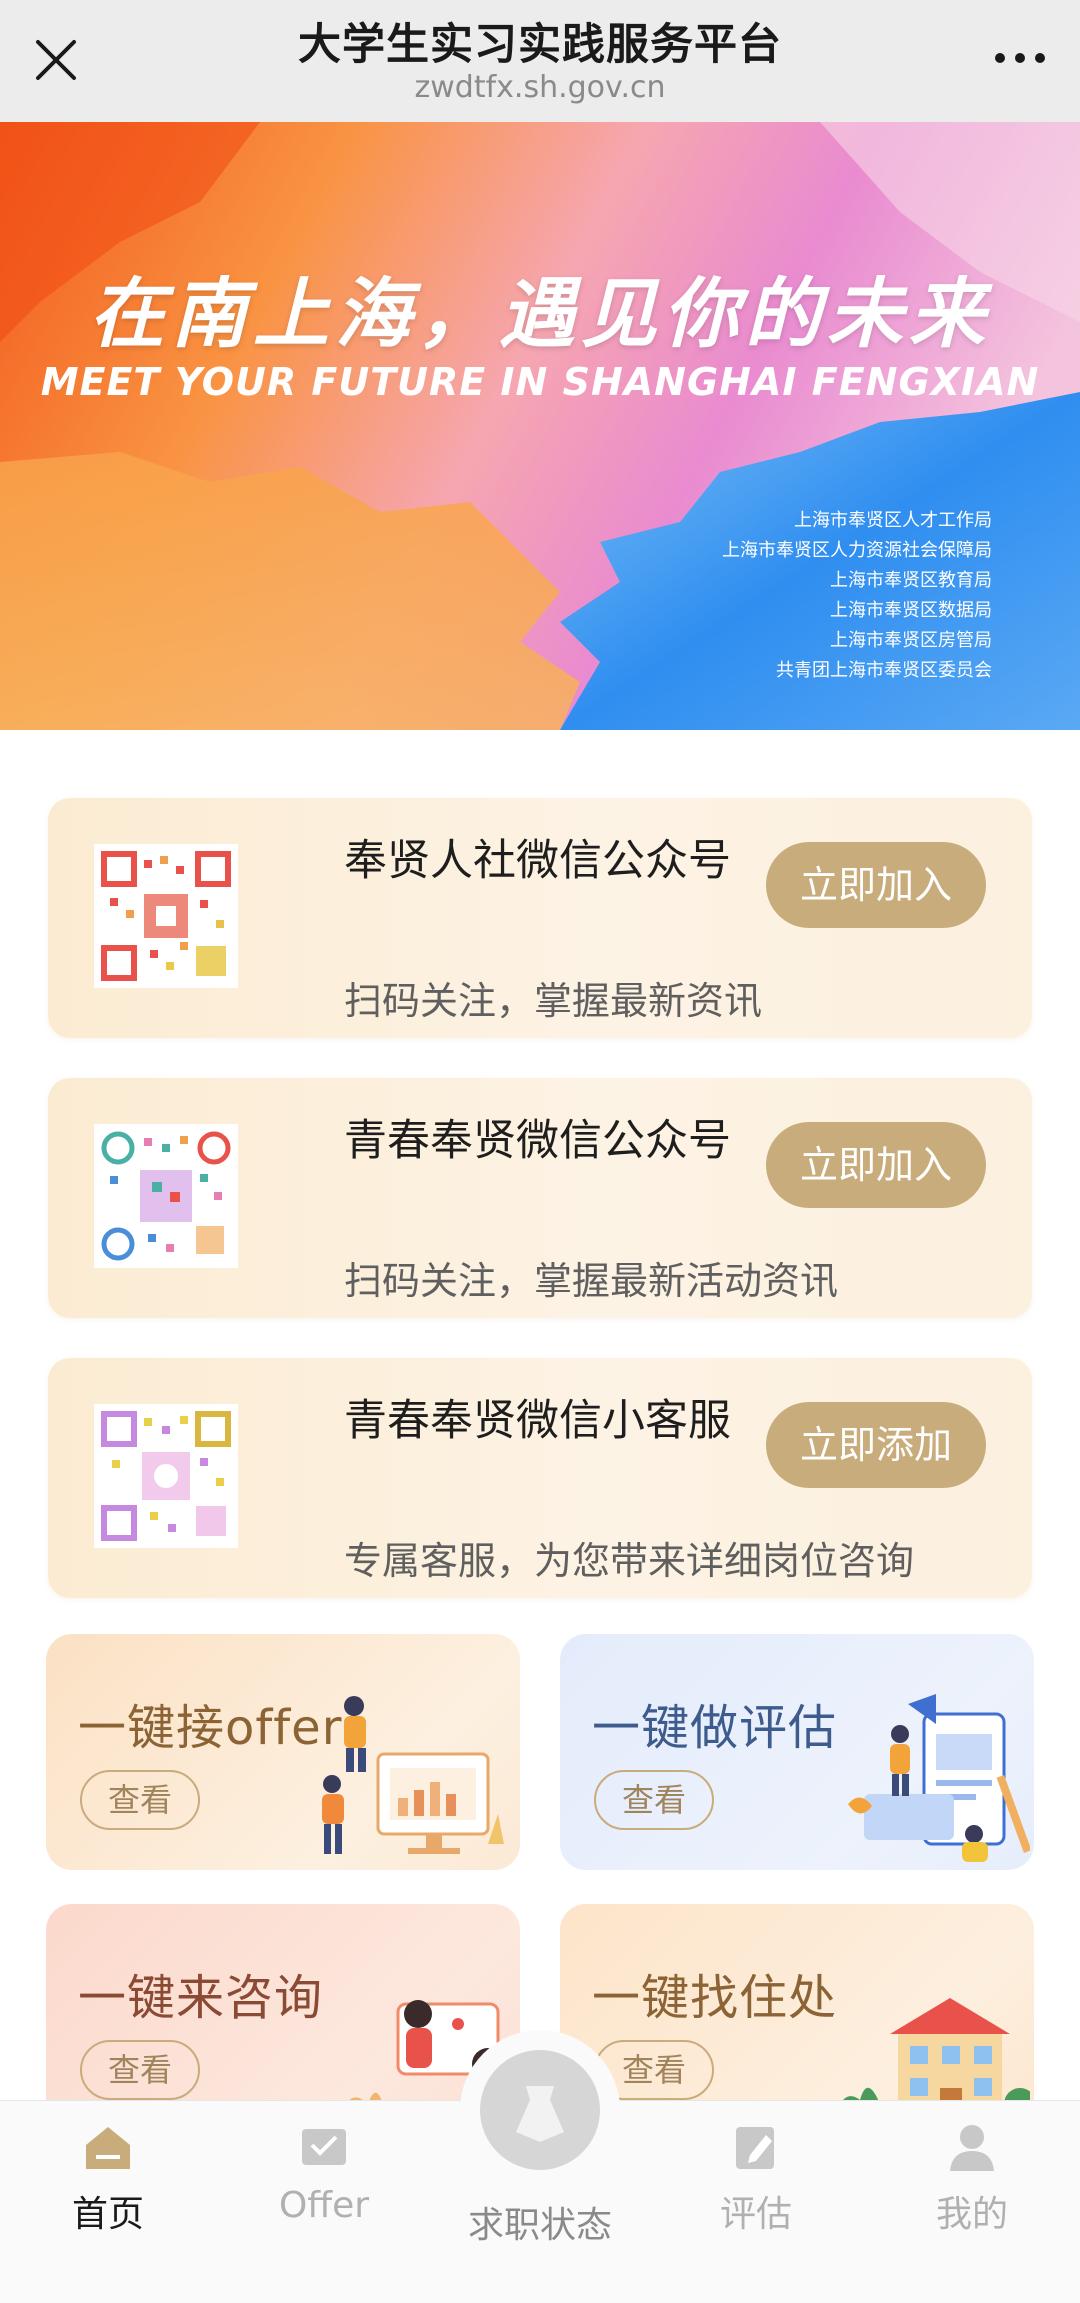 Image resolution: width=1080 pixels, height=2303 pixels. Describe the element at coordinates (540, 87) in the screenshot. I see `page-url: zwdtfx.sh.gov.cn` at that location.